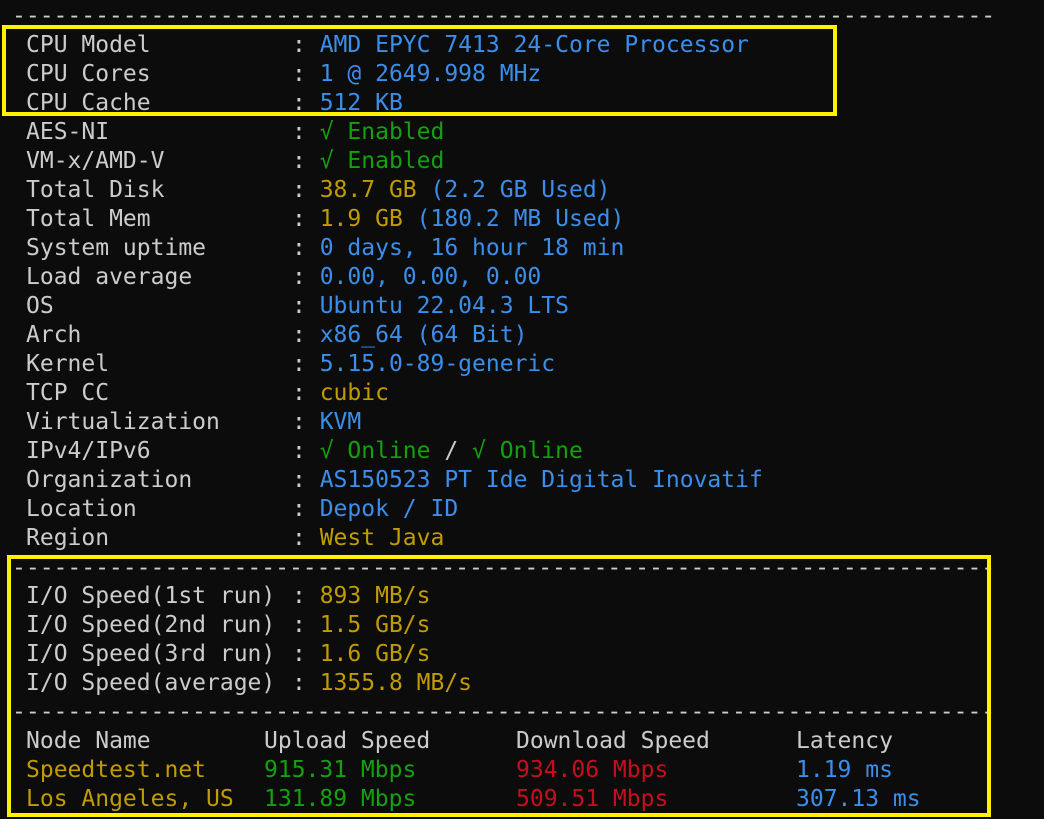 The width and height of the screenshot is (1044, 819). I want to click on sysinfo-label: Region, so click(68, 538).